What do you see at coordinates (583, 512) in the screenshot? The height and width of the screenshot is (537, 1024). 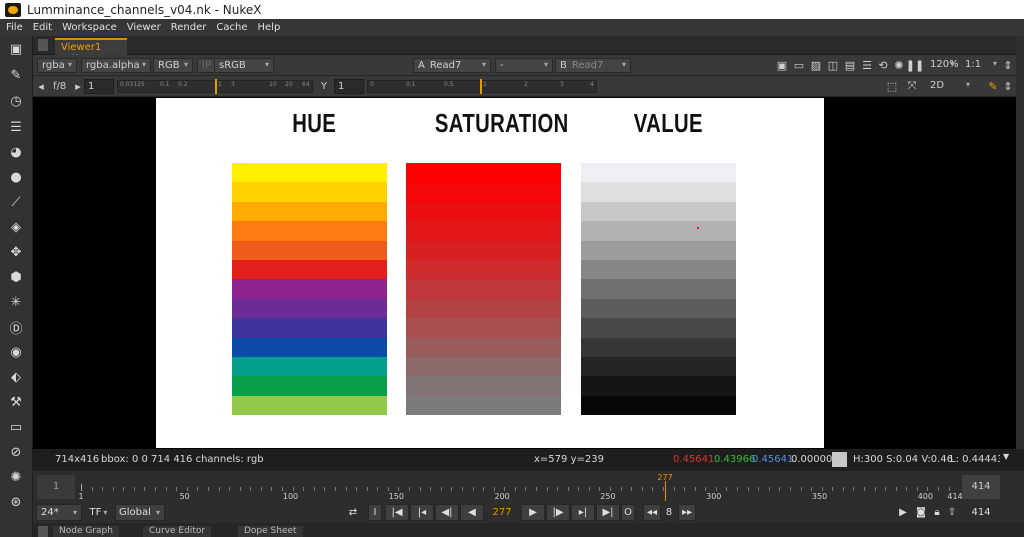 I see `next-keyframe-icon: ▸|` at bounding box center [583, 512].